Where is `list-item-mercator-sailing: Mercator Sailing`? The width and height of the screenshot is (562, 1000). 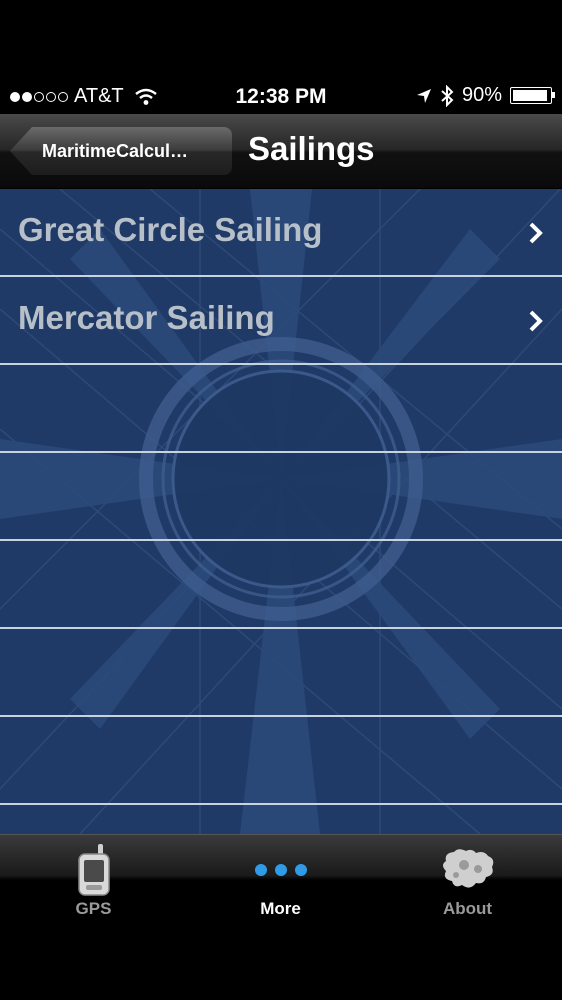
list-item-mercator-sailing: Mercator Sailing is located at coordinates (281, 321).